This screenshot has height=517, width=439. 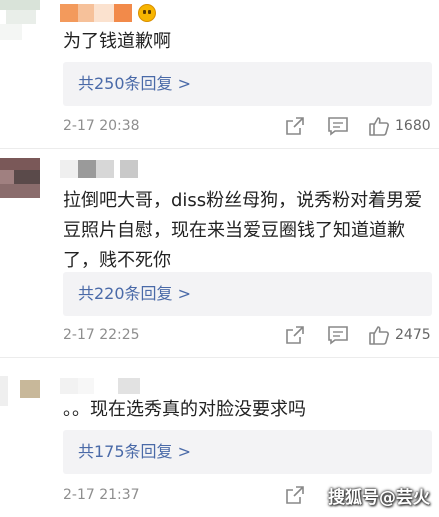 I want to click on view-replies-button: 共250条回复 >, so click(x=247, y=84).